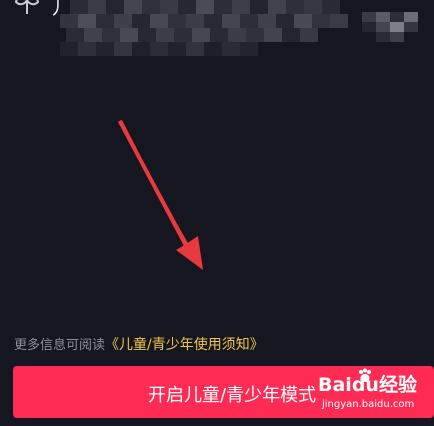  I want to click on plant-icon, so click(27, 7).